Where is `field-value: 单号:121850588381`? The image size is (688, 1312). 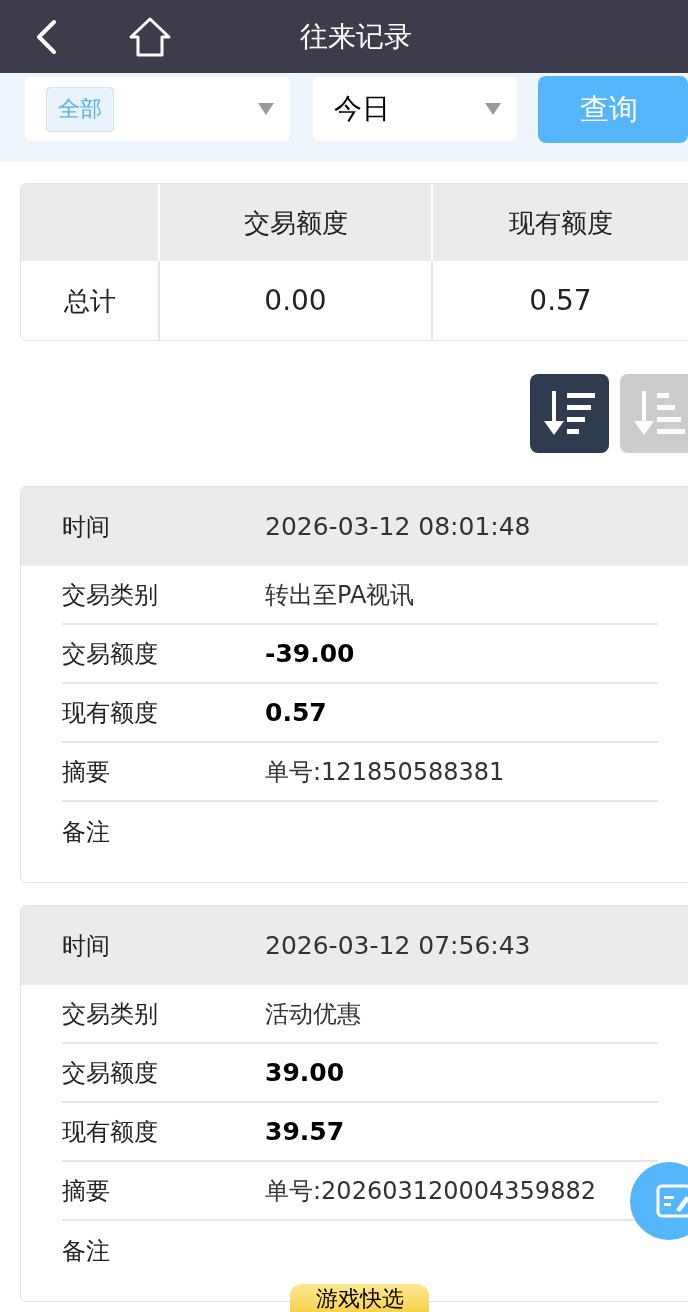
field-value: 单号:121850588381 is located at coordinates (385, 771).